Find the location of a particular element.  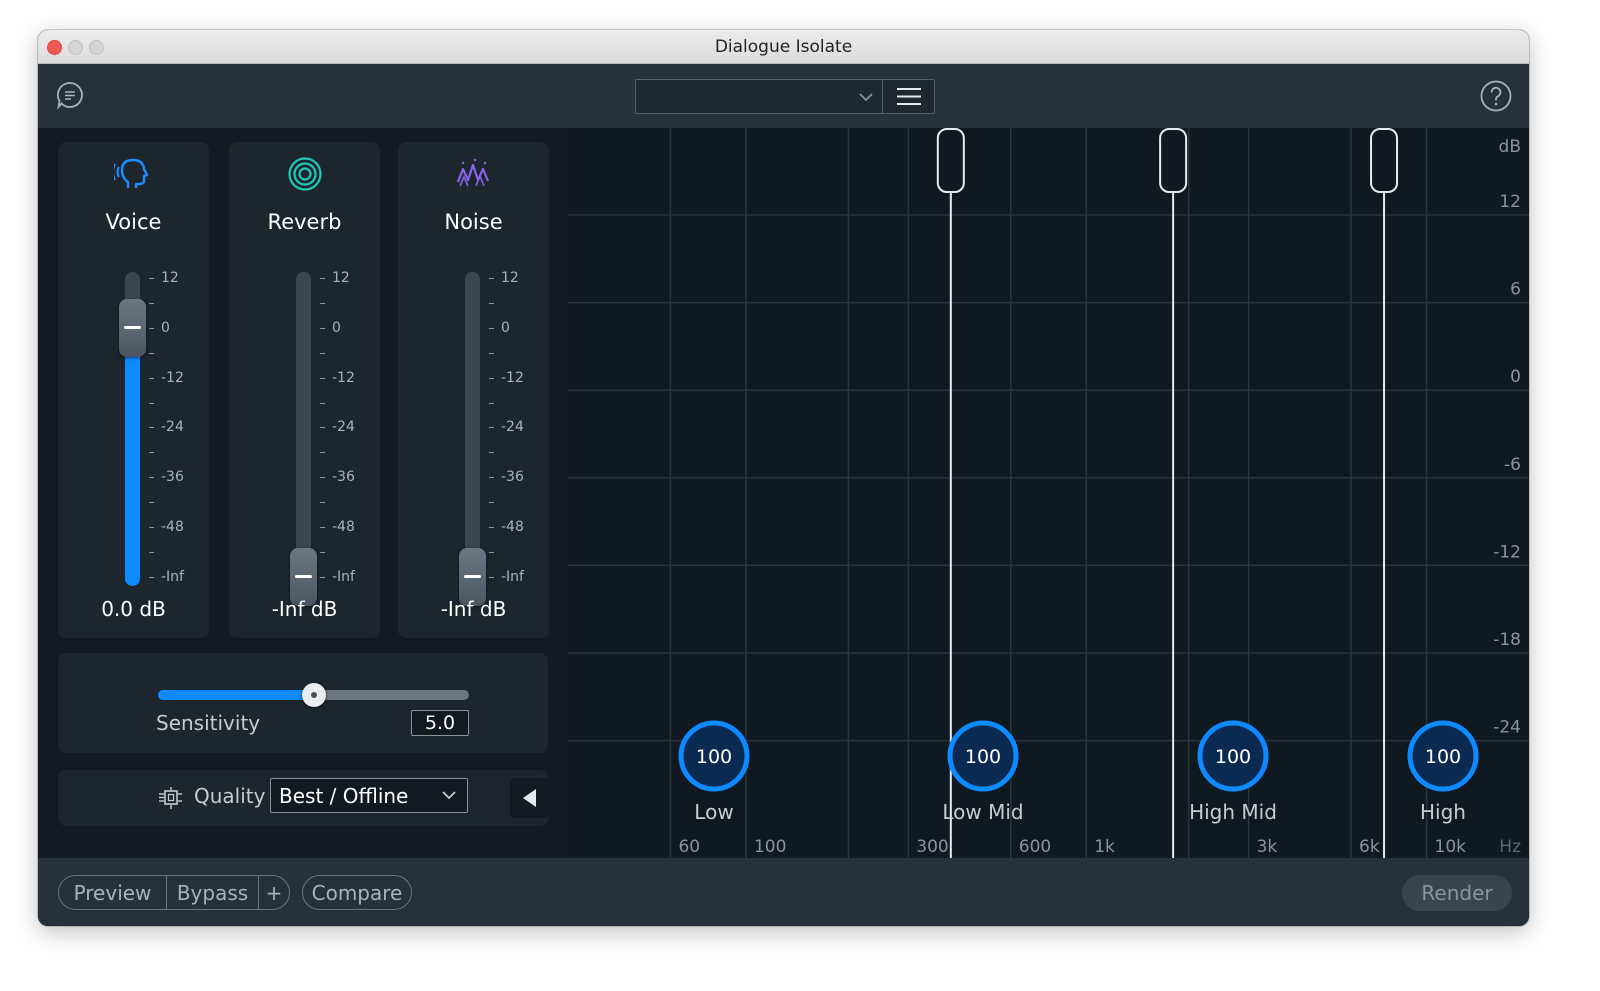

sensitivity-slider-knob is located at coordinates (313, 695).